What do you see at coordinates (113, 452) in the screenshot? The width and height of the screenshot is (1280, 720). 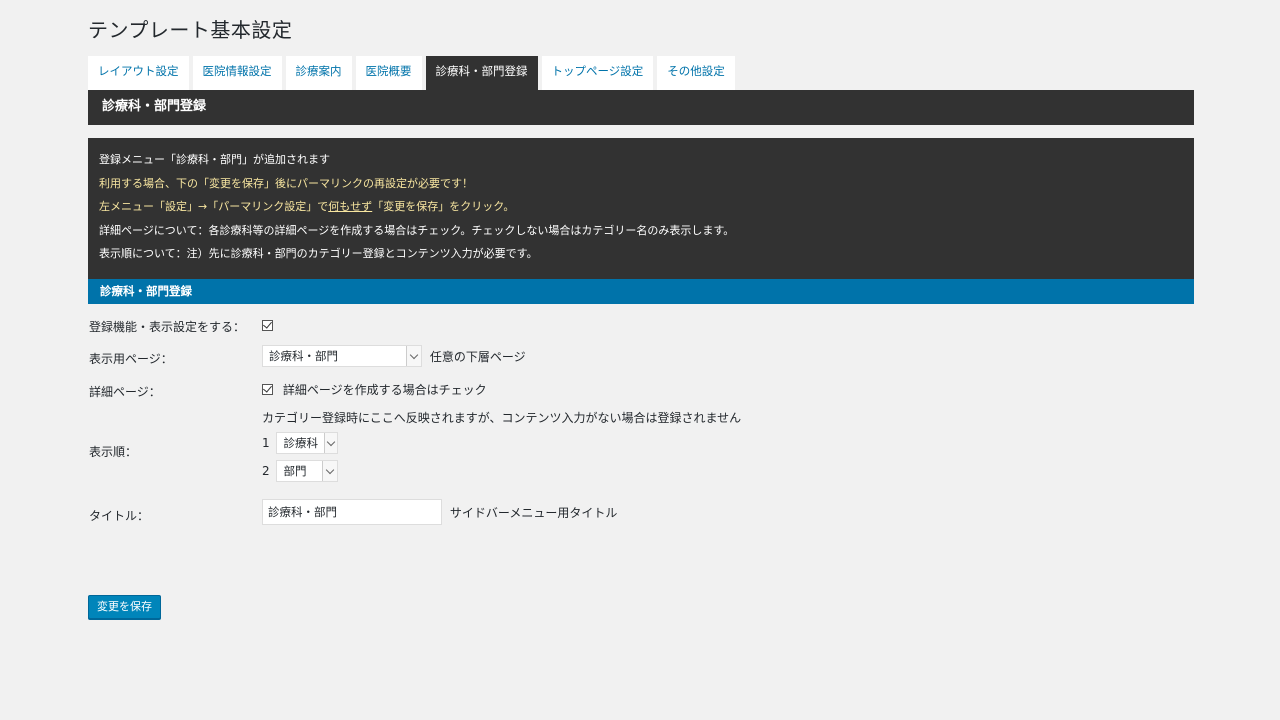 I see `order-label: 表示順：` at bounding box center [113, 452].